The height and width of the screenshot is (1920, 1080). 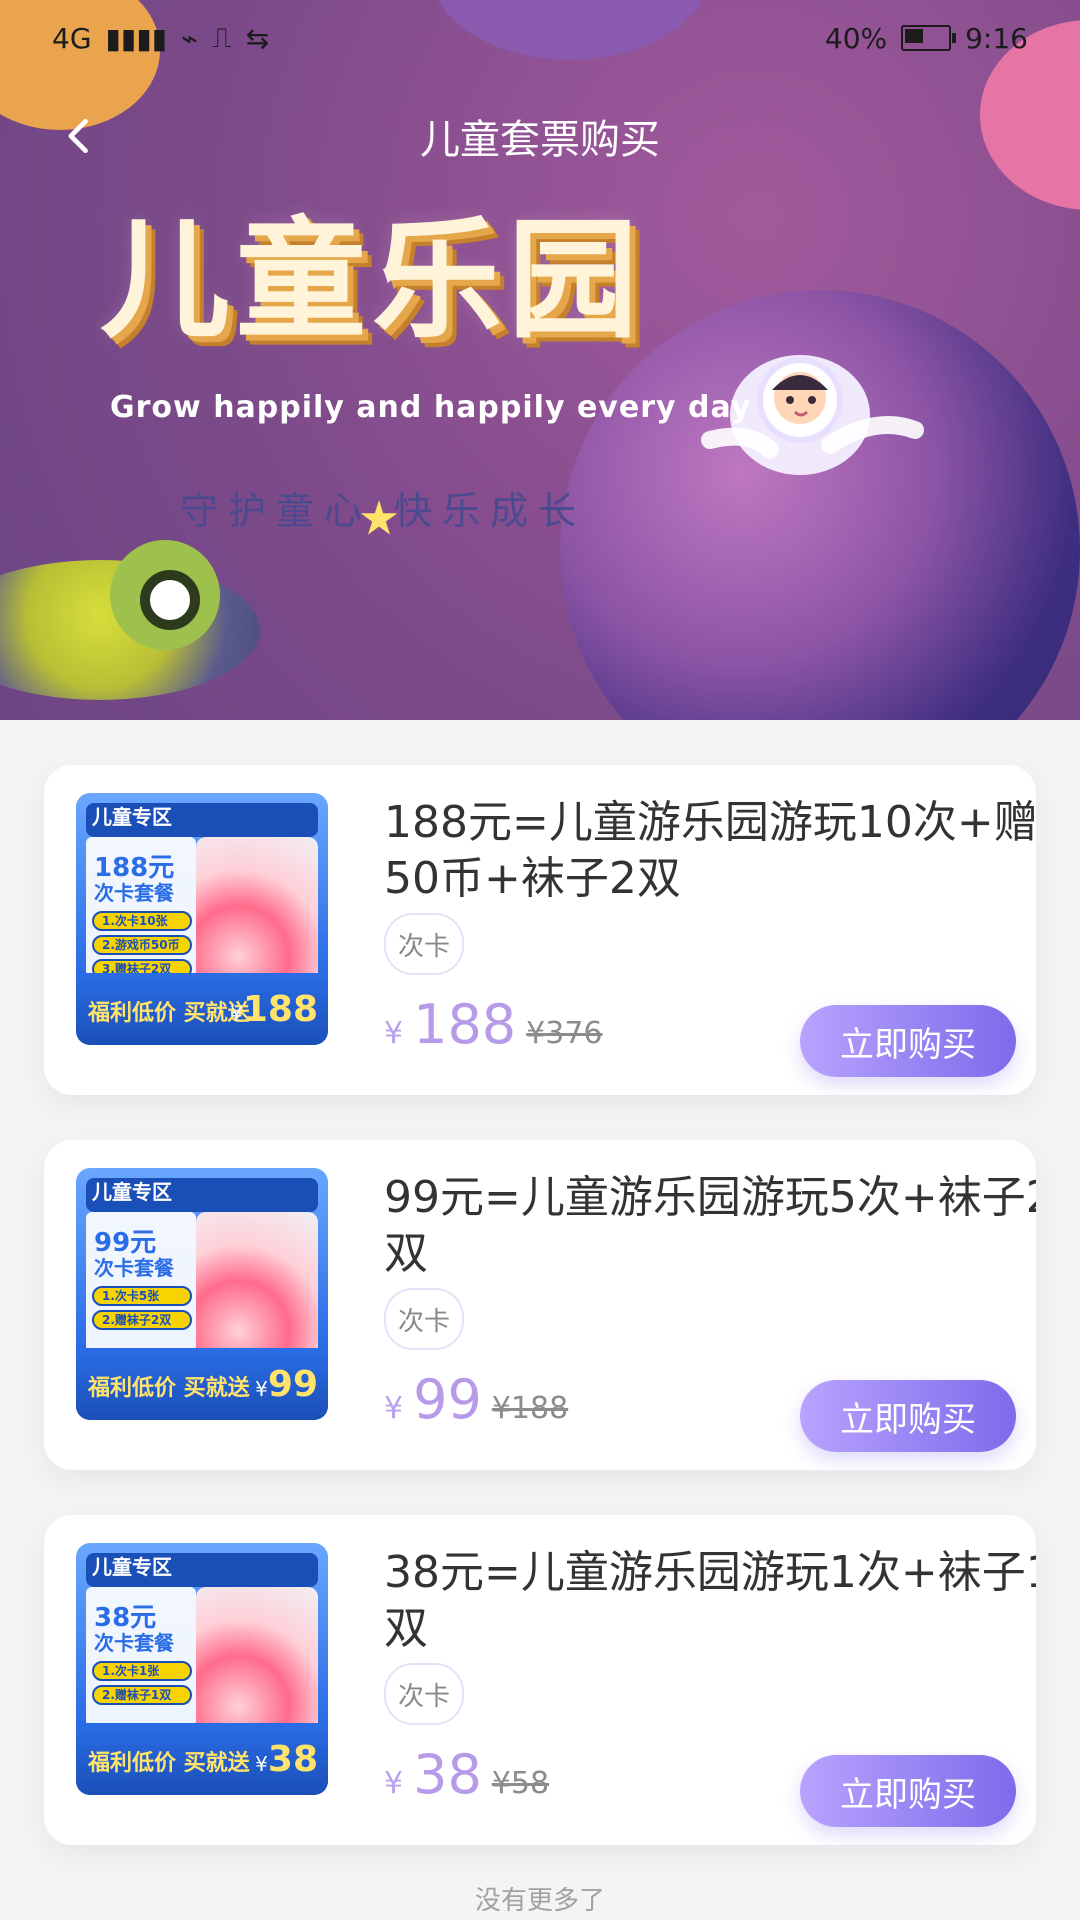 What do you see at coordinates (710, 1600) in the screenshot?
I see `ticket-title: 38元=儿童游乐园游玩1次+袜子1双` at bounding box center [710, 1600].